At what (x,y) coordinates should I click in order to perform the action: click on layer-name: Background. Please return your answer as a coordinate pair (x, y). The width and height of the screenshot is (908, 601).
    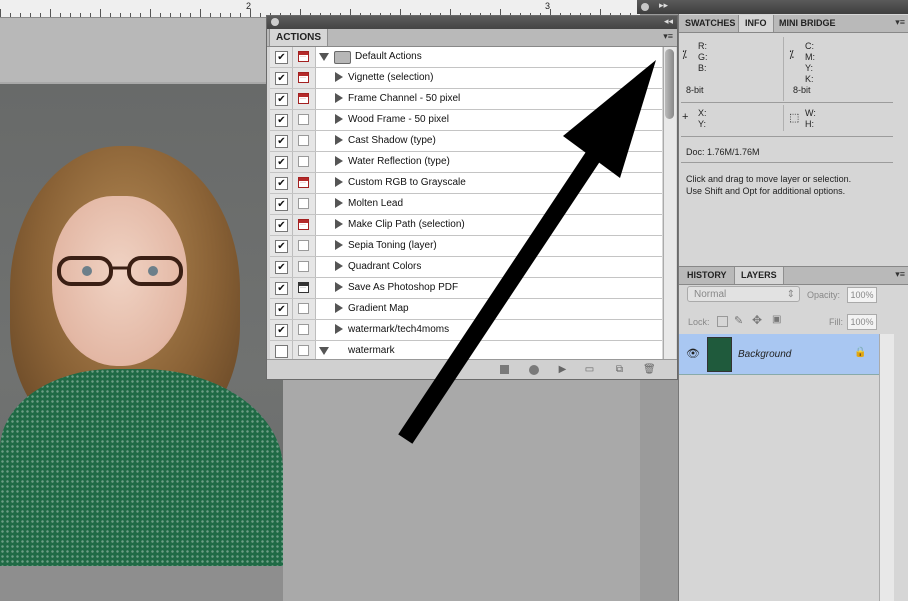
    Looking at the image, I should click on (764, 354).